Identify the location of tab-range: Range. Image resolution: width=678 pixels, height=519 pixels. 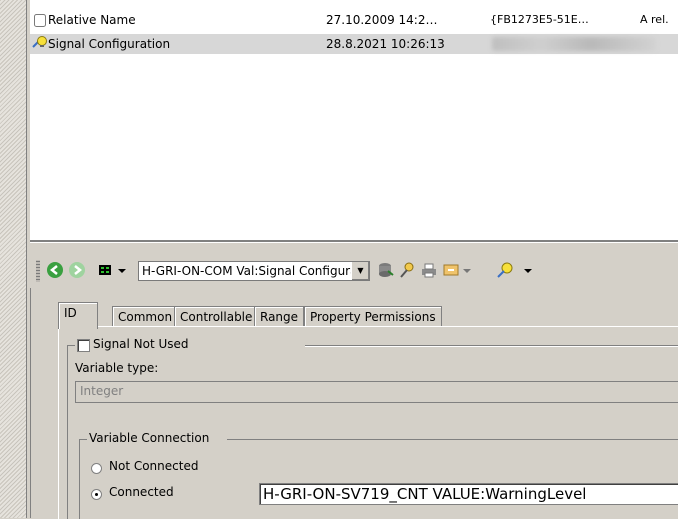
(279, 316).